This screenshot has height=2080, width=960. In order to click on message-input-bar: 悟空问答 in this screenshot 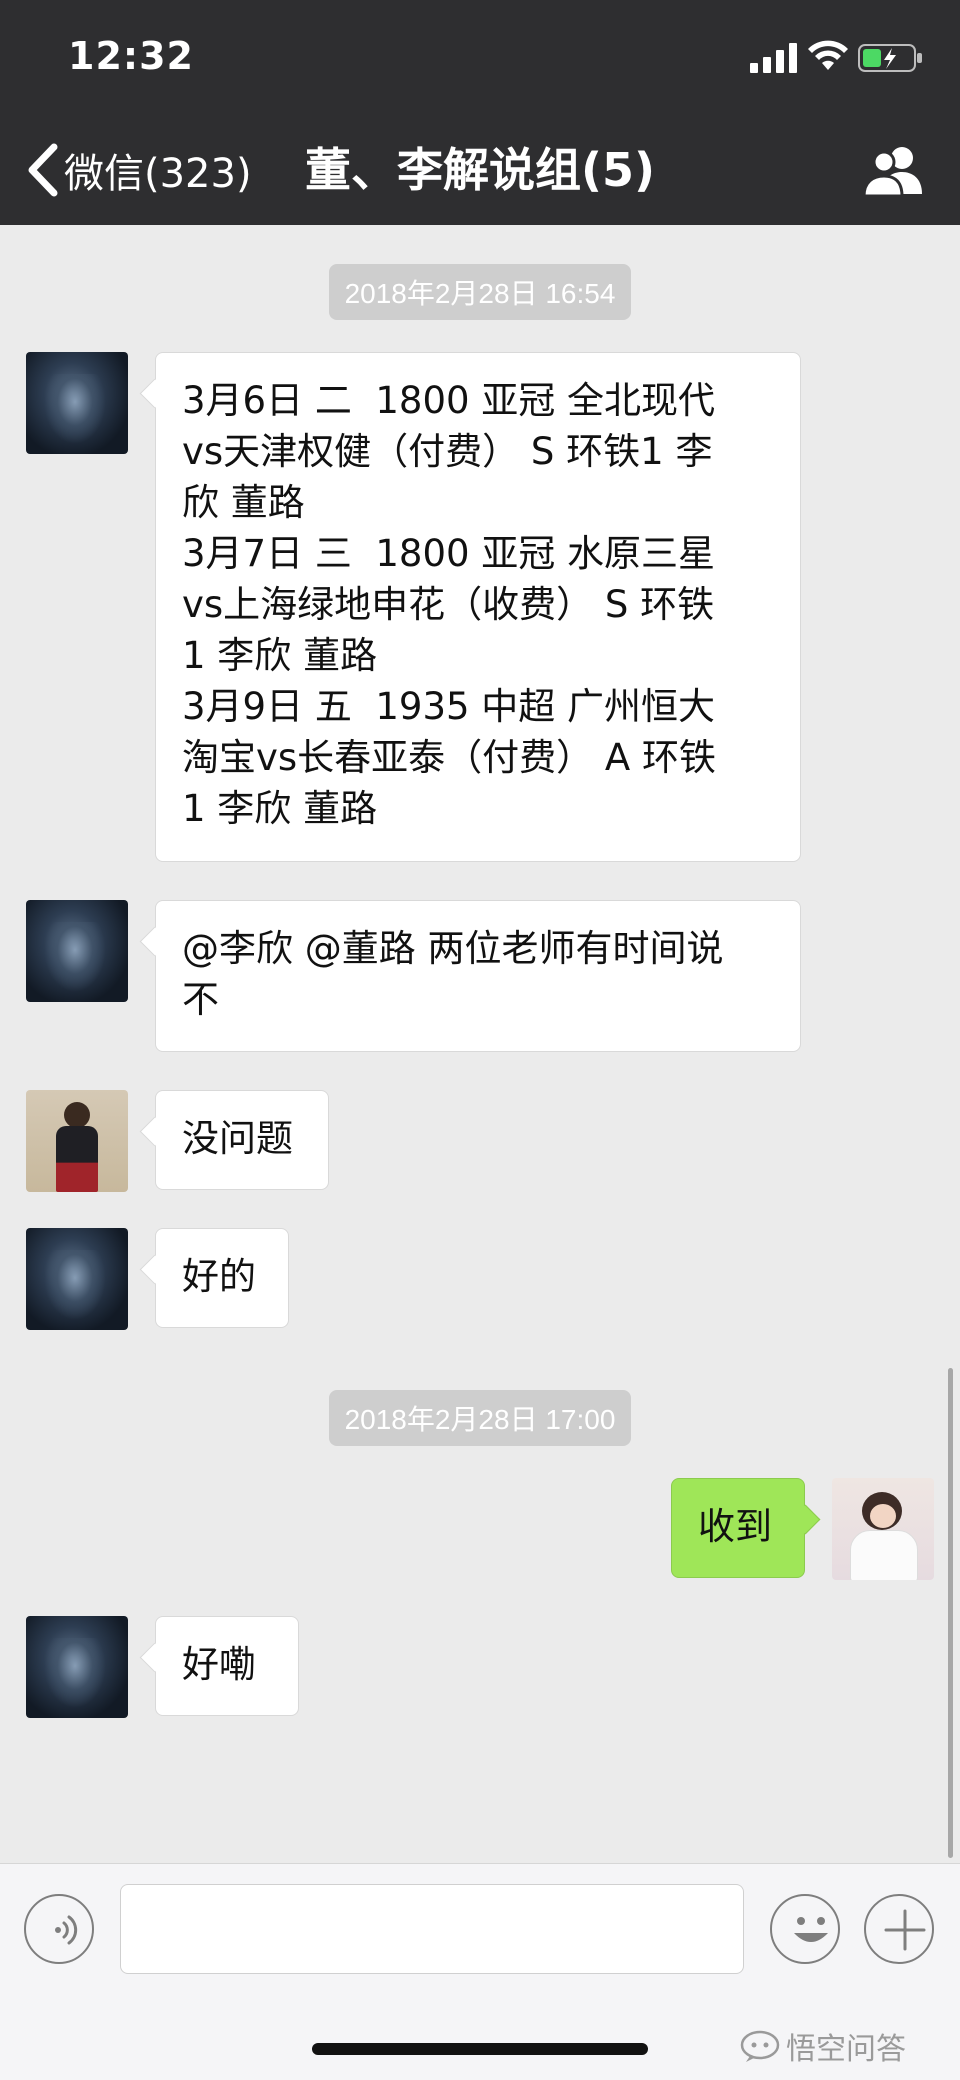, I will do `click(480, 1971)`.